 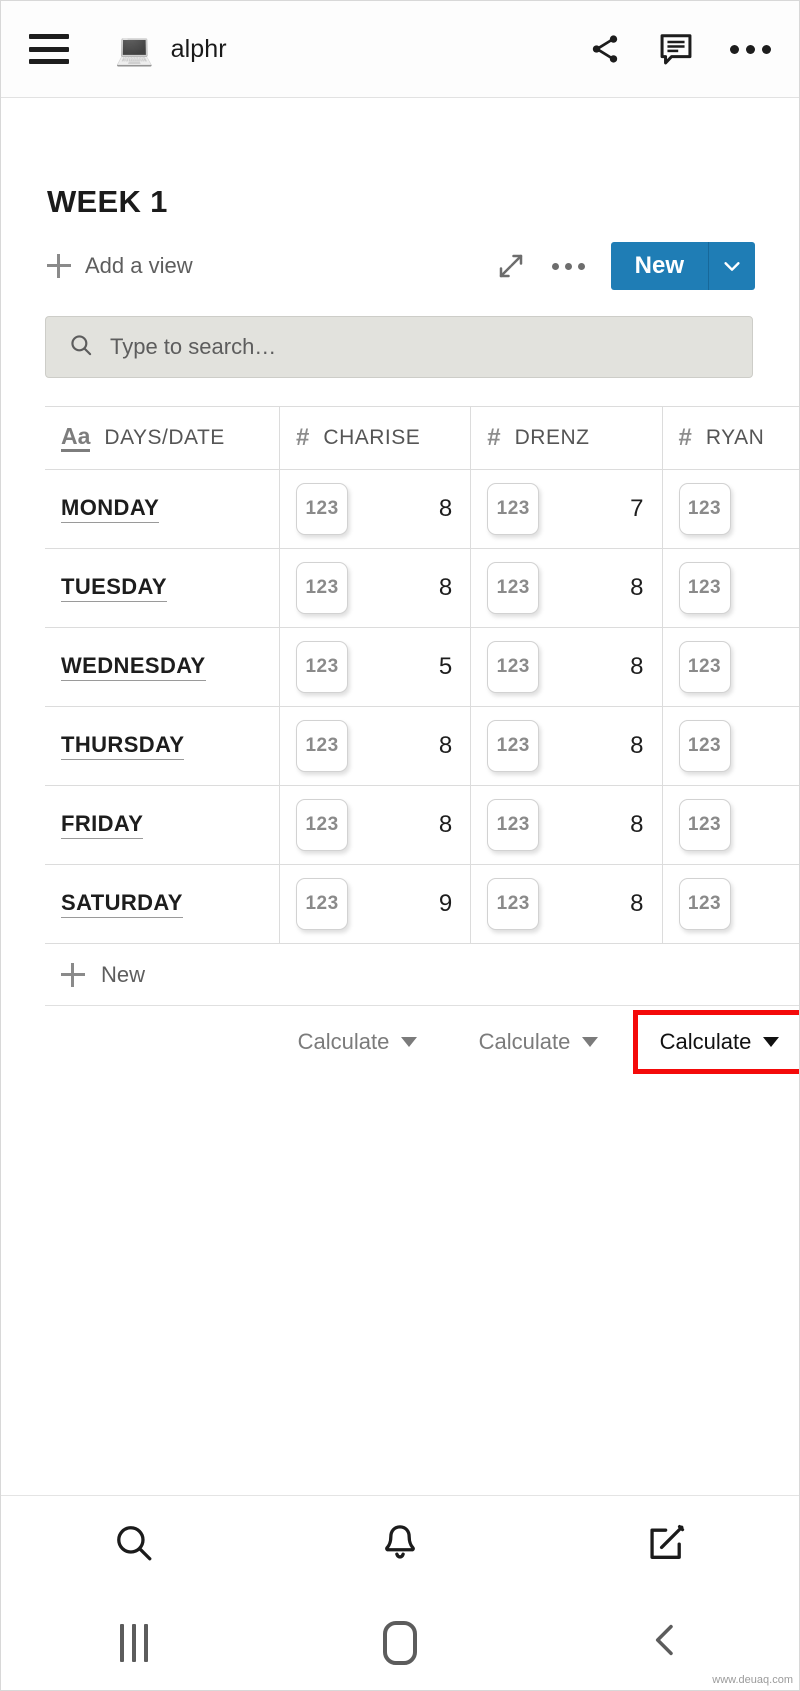 I want to click on column-label: RYAN, so click(x=735, y=437).